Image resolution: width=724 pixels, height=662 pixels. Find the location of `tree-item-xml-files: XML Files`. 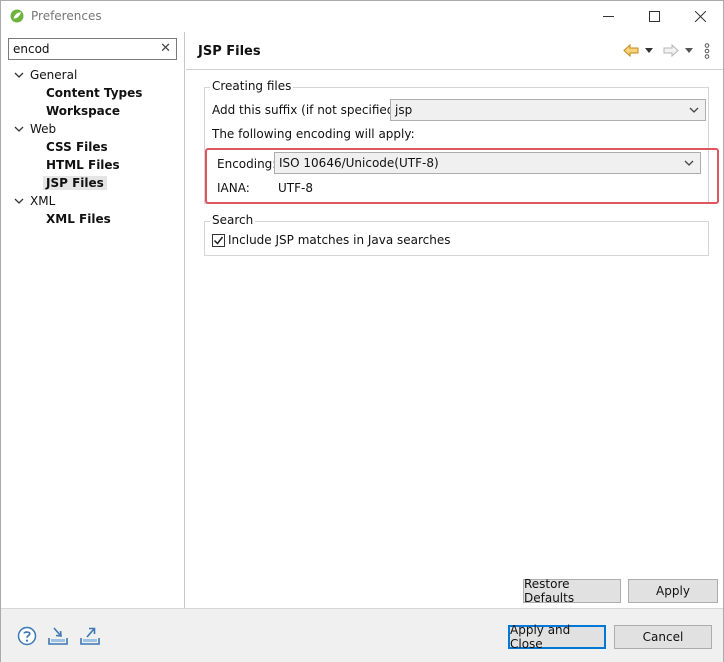

tree-item-xml-files: XML Files is located at coordinates (78, 219).